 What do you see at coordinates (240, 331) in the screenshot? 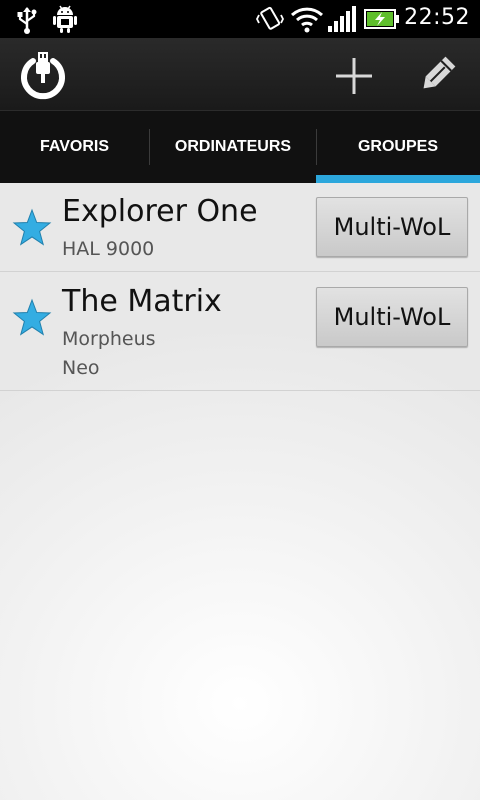
I see `list-item: The Matrix Morpheus Neo Multi-WoL` at bounding box center [240, 331].